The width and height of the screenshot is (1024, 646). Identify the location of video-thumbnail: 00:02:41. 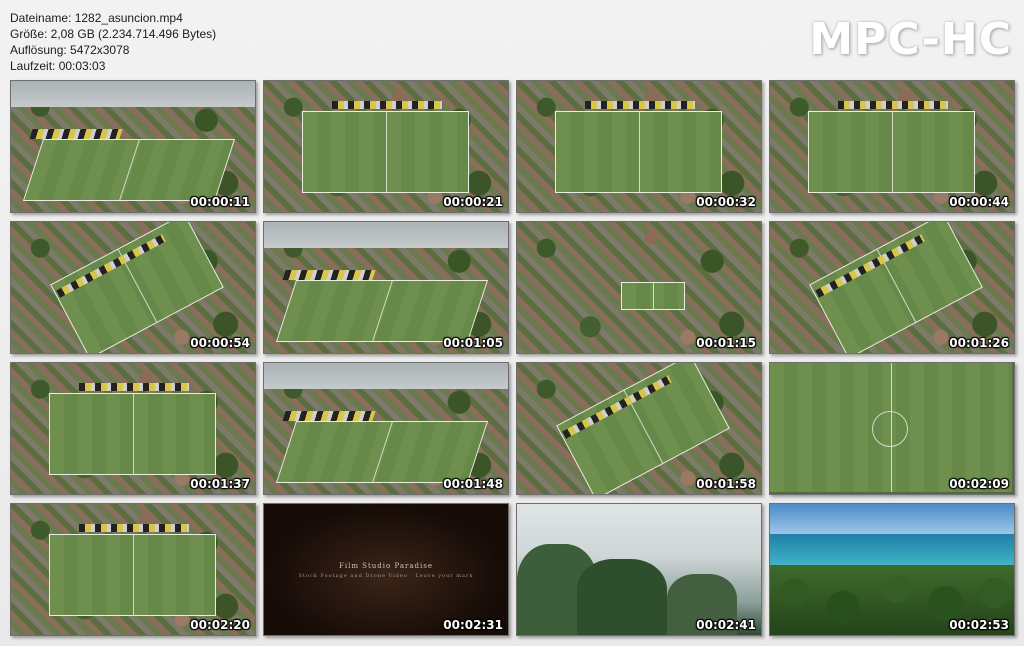
(639, 569).